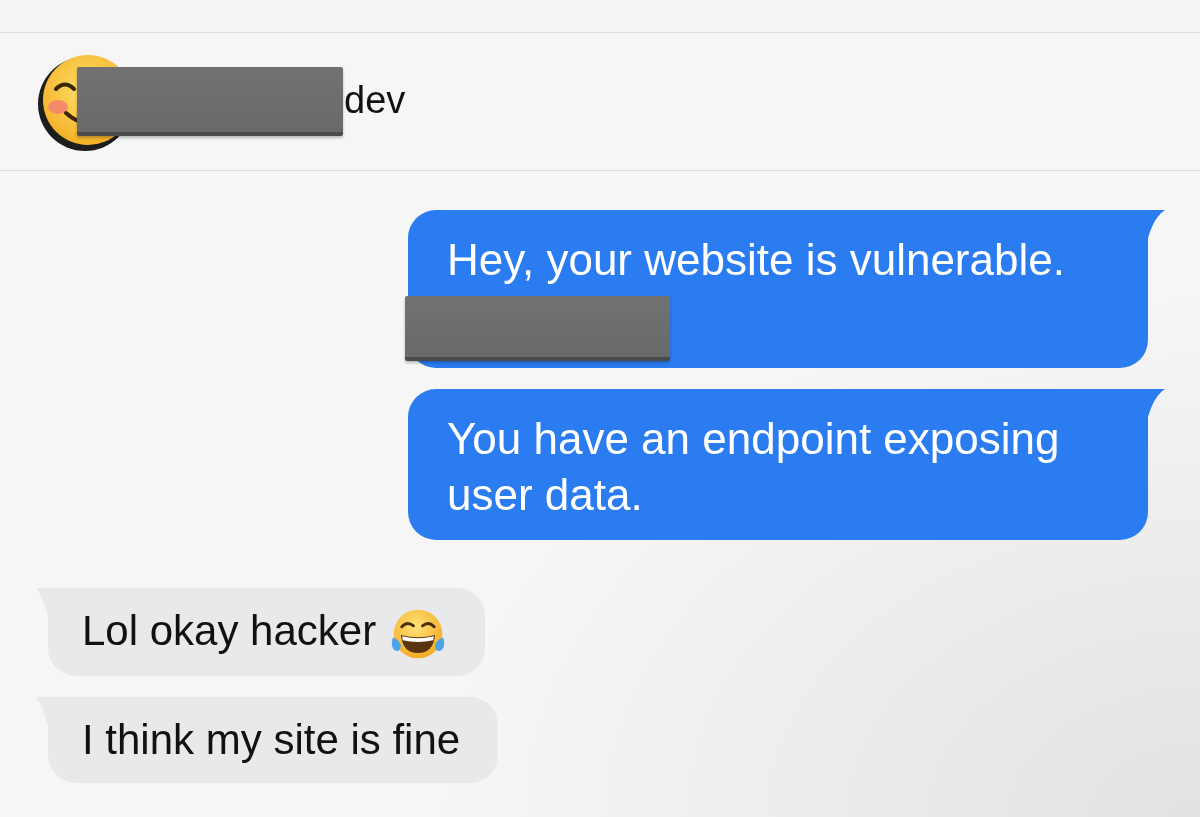 The width and height of the screenshot is (1200, 817). I want to click on message-text: You have an endpoint exposing user data., so click(753, 466).